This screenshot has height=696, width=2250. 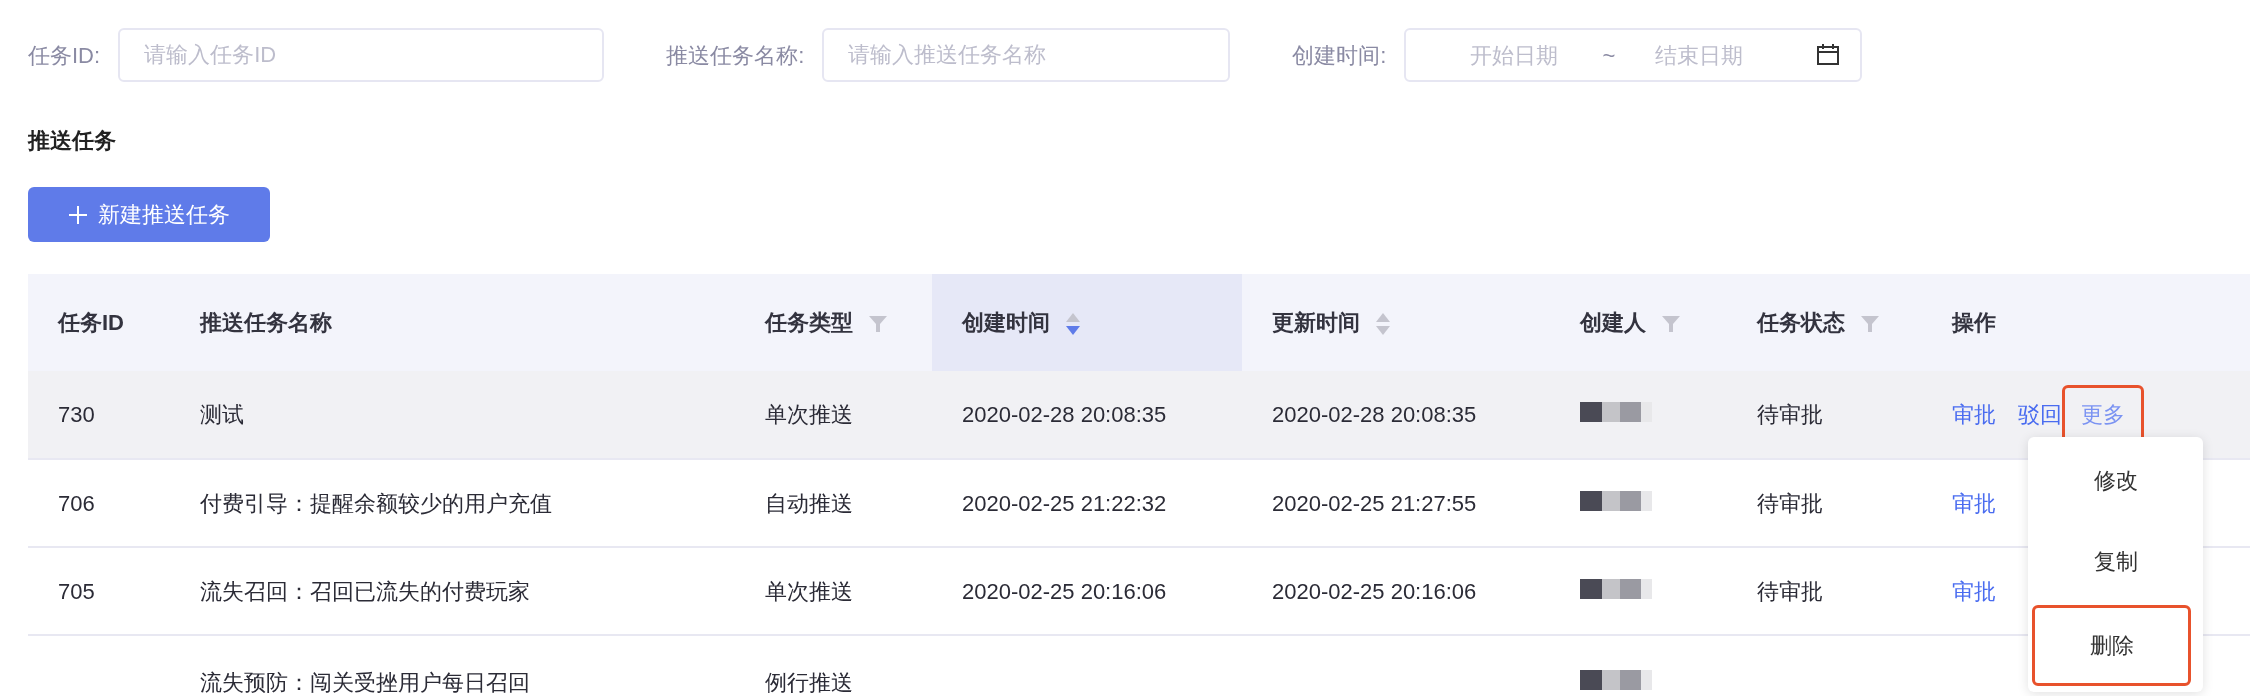 I want to click on menu-item: 复制, so click(x=2115, y=564).